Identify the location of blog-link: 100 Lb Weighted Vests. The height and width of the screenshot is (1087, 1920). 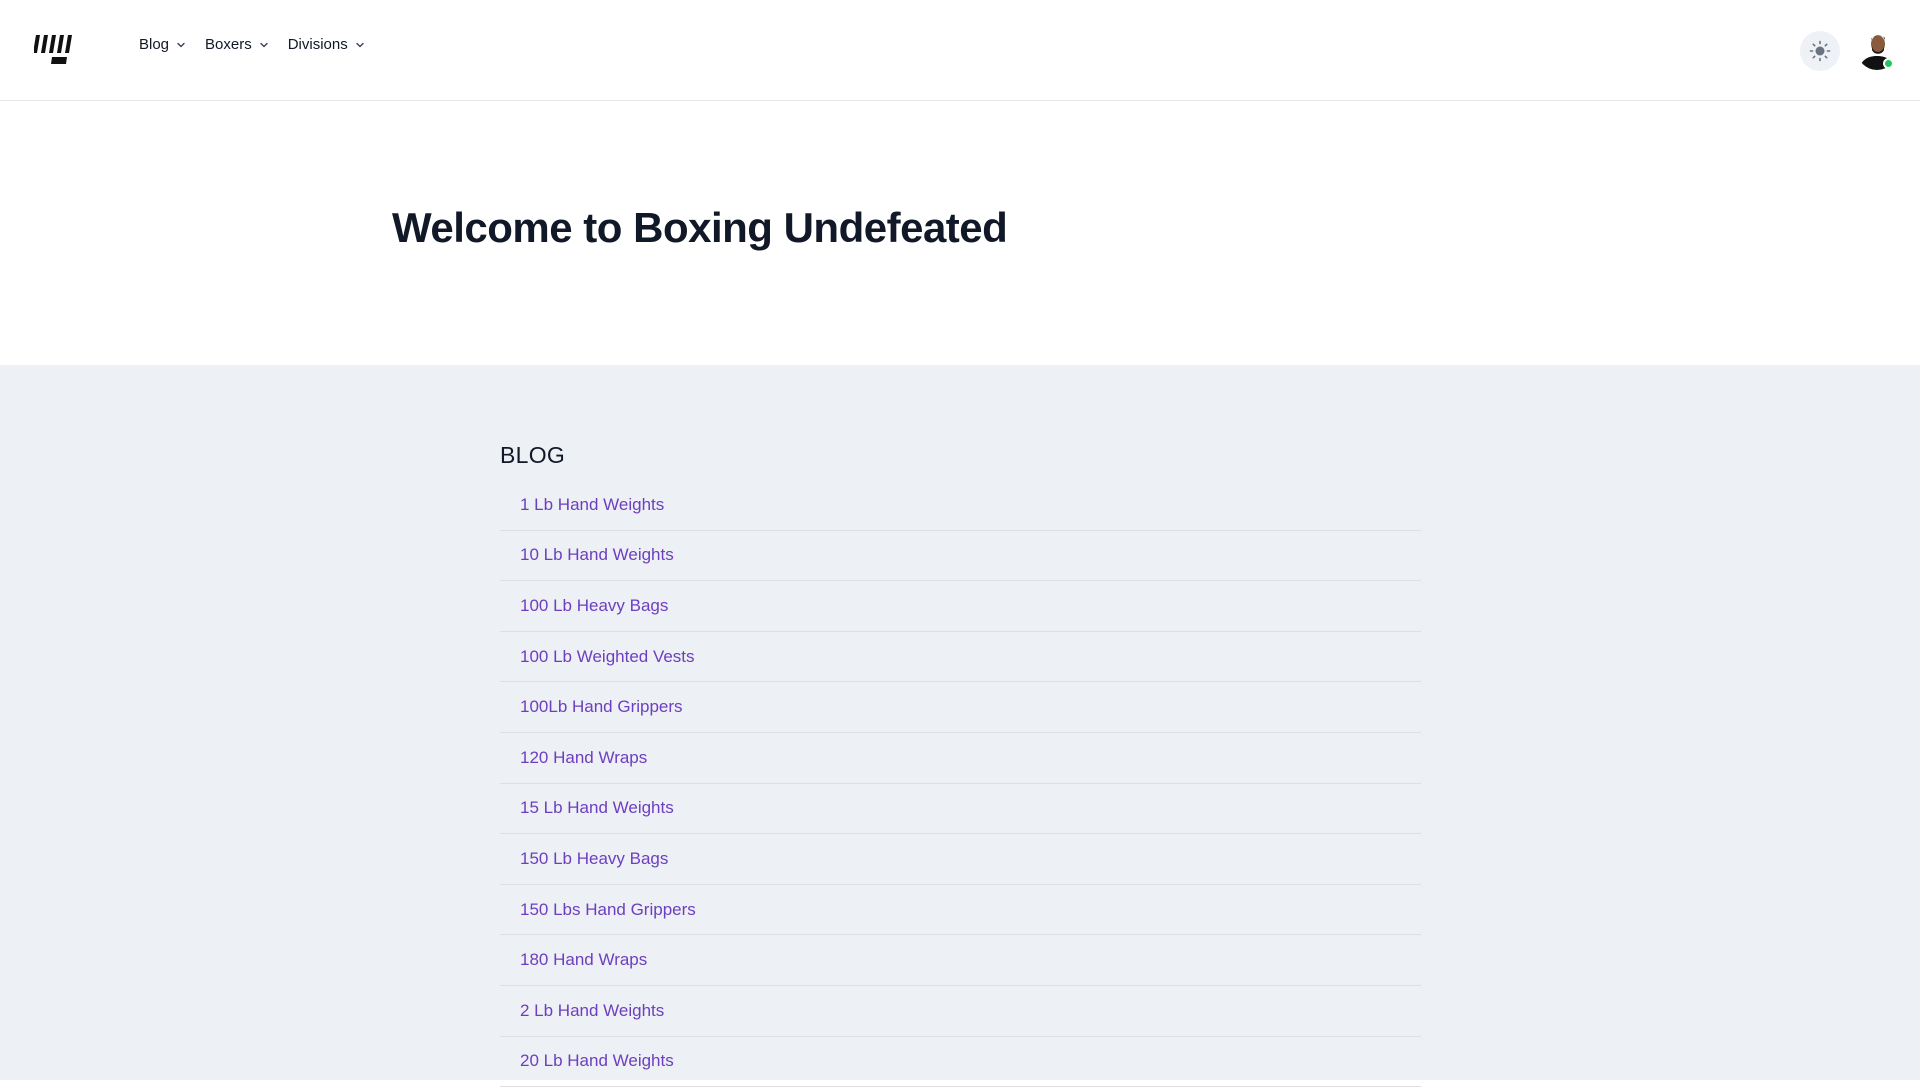
(607, 657).